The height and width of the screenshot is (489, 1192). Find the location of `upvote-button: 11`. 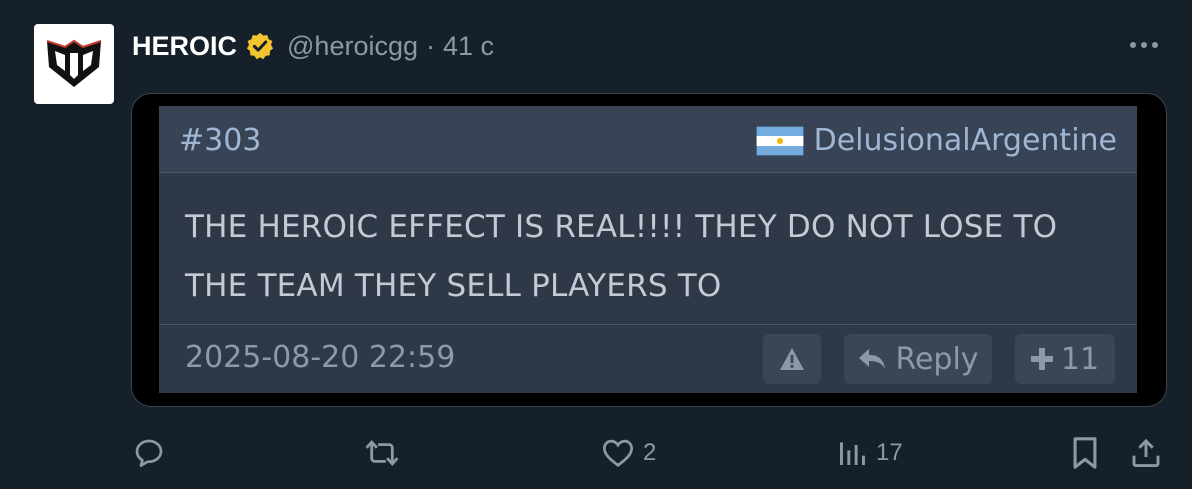

upvote-button: 11 is located at coordinates (1065, 359).